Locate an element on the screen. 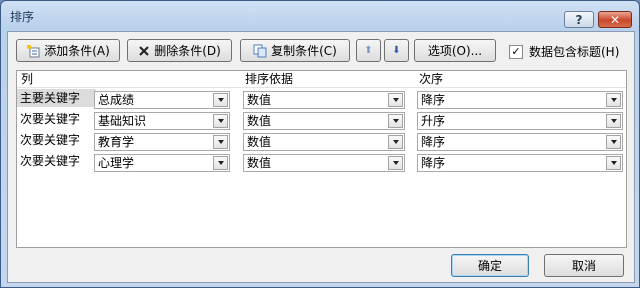  delete-condition-label: 删除条件(D) is located at coordinates (187, 51).